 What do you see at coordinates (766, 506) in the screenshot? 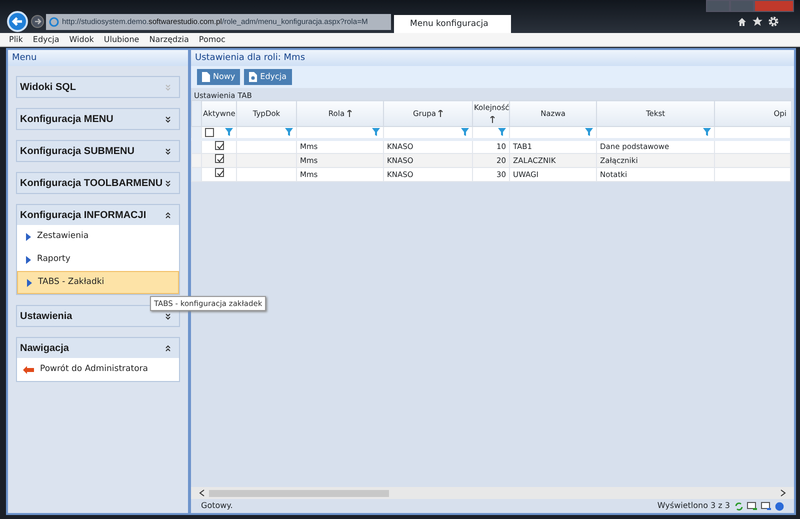
I see `import-icon` at bounding box center [766, 506].